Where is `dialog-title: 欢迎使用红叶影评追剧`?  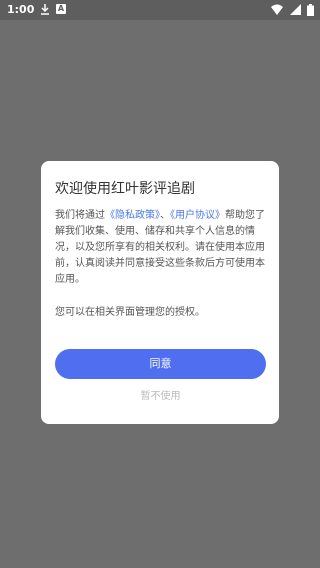
dialog-title: 欢迎使用红叶影评追剧 is located at coordinates (125, 189).